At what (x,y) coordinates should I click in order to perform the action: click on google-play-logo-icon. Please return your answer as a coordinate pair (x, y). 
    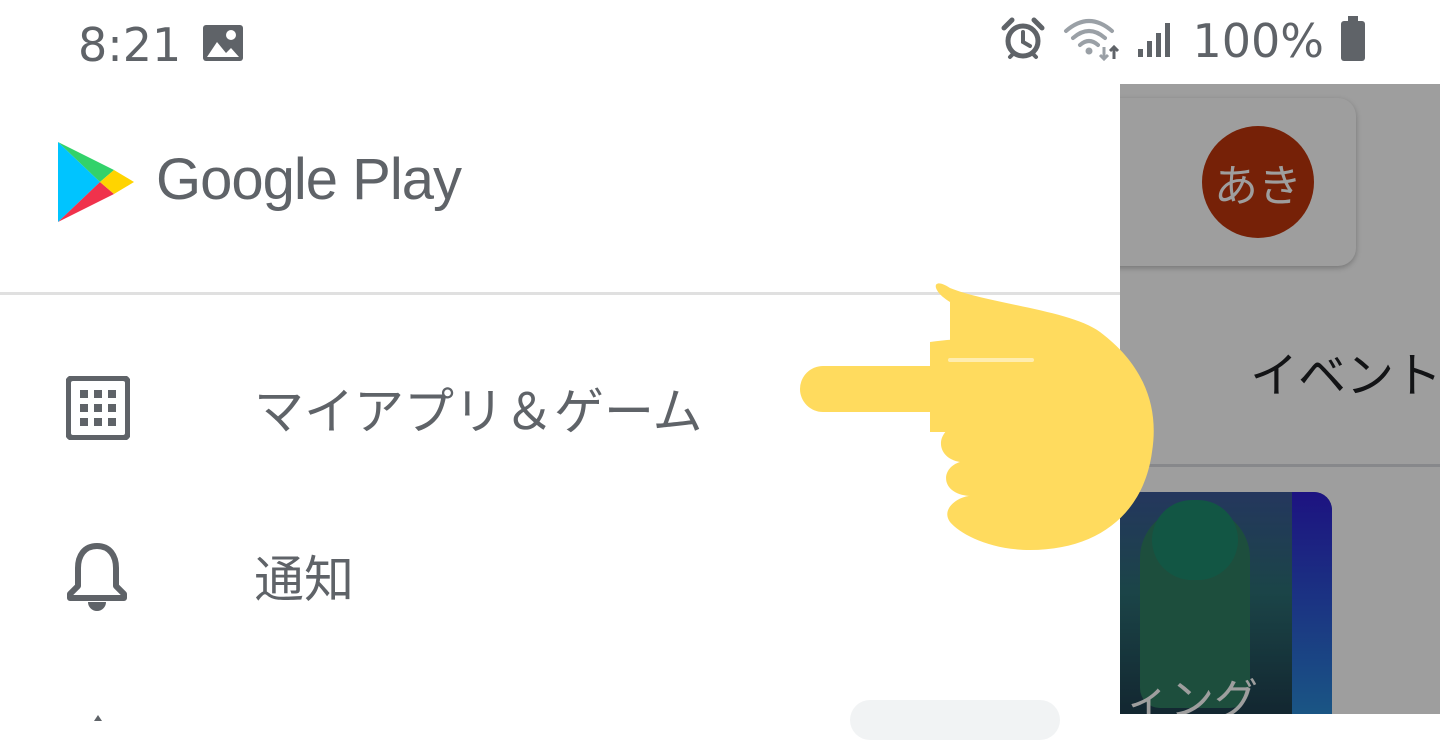
    Looking at the image, I should click on (96, 184).